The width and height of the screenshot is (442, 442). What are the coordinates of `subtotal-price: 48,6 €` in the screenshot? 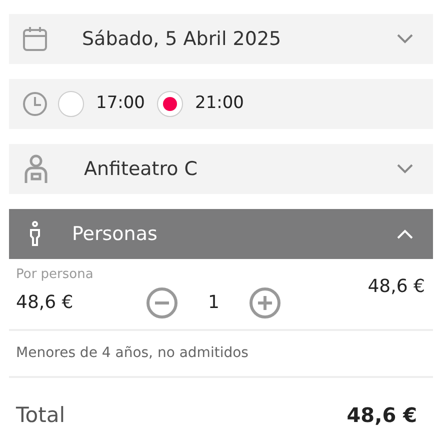 It's located at (396, 286).